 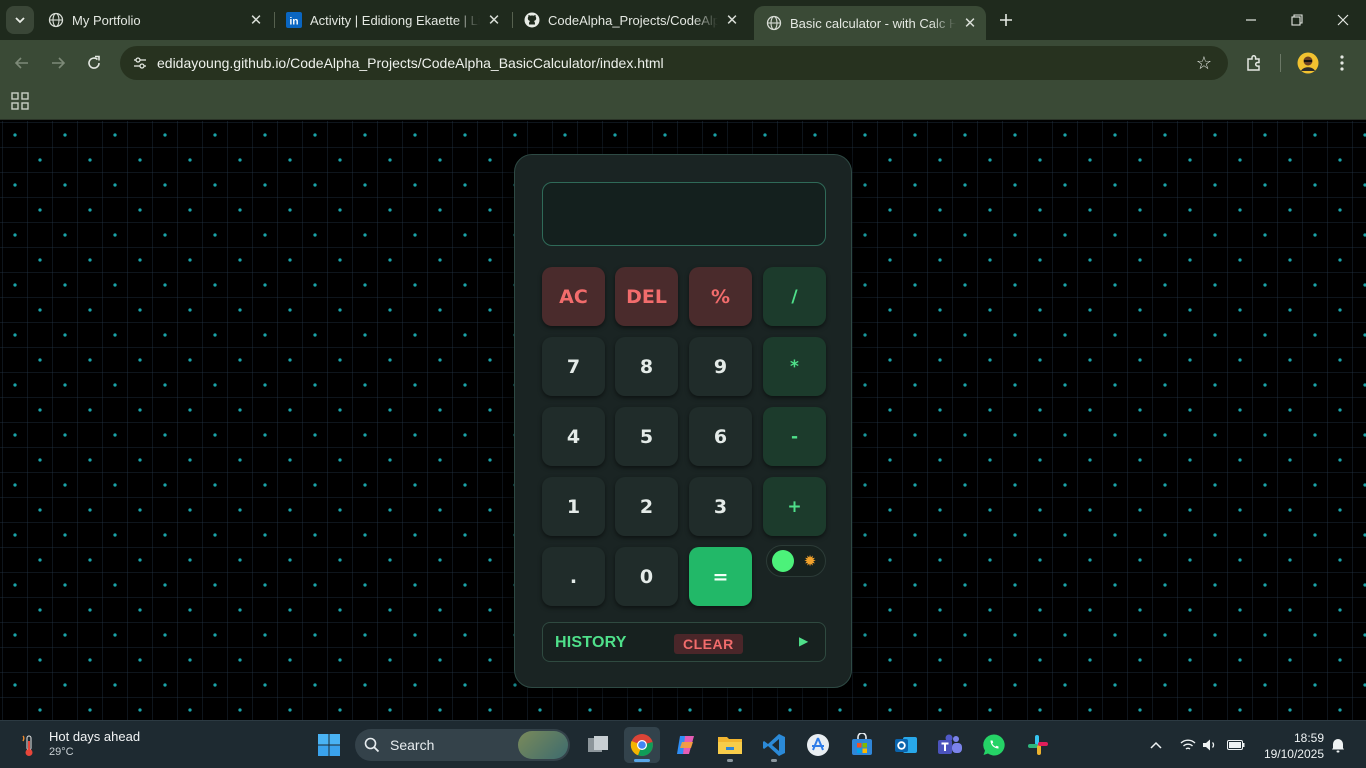 What do you see at coordinates (1293, 754) in the screenshot?
I see `clock-date: 19/10/2025` at bounding box center [1293, 754].